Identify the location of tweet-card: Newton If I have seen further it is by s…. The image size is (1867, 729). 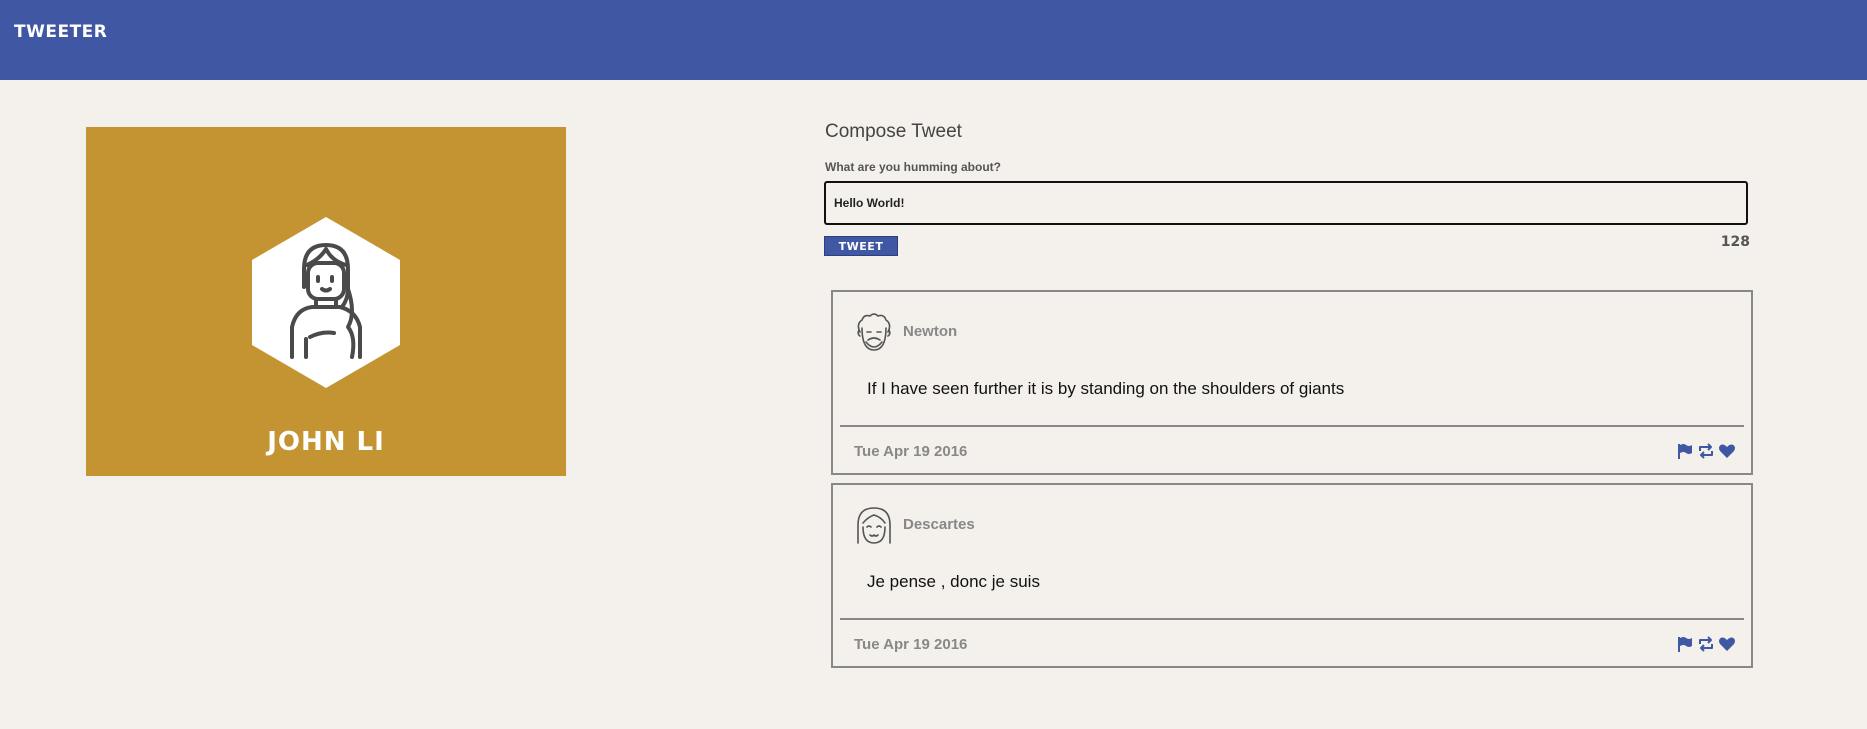
(1292, 382).